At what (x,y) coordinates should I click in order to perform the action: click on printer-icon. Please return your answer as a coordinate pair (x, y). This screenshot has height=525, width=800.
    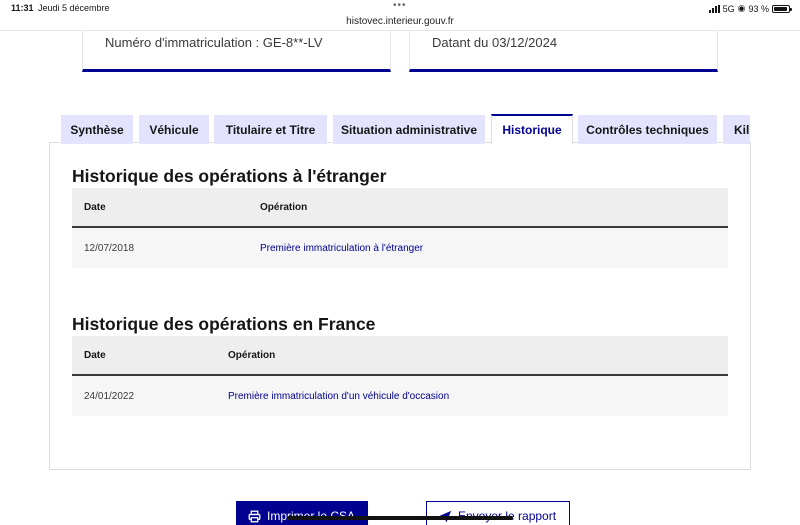
    Looking at the image, I should click on (254, 516).